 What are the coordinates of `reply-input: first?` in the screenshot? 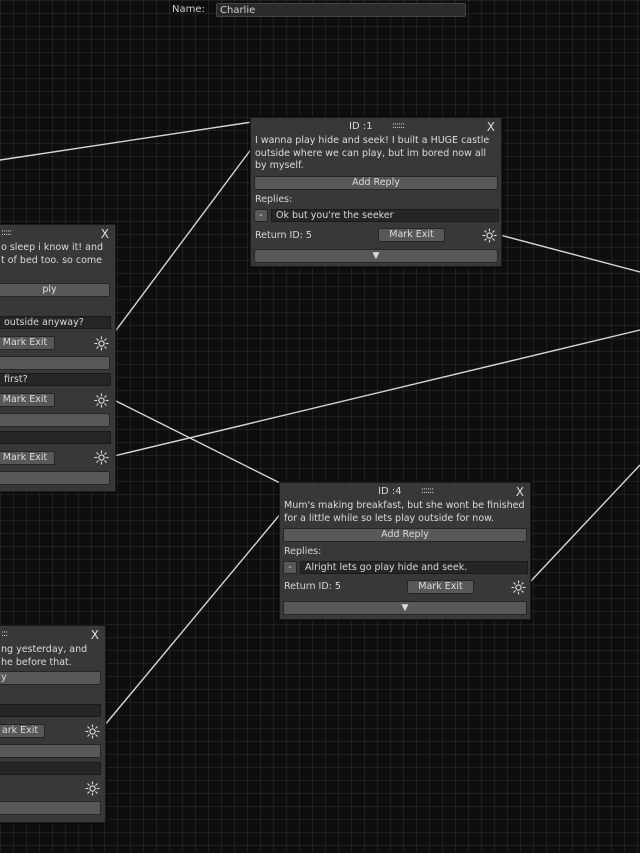 It's located at (55, 379).